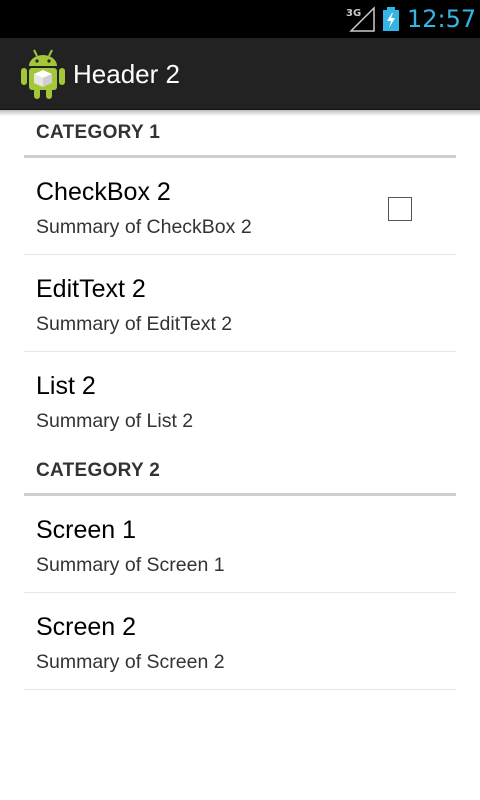 The image size is (480, 800). Describe the element at coordinates (91, 289) in the screenshot. I see `pref-title: EditText 2` at that location.